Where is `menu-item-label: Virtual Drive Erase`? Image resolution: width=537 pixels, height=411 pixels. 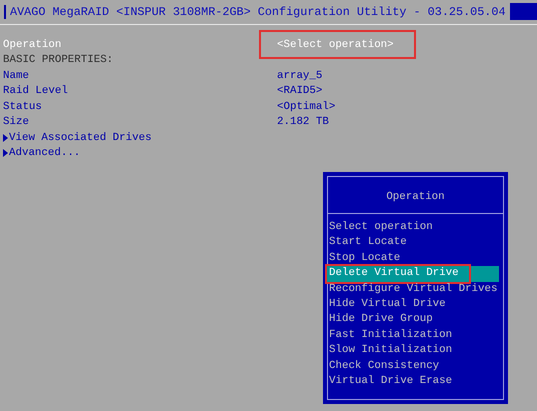
menu-item-label: Virtual Drive Erase is located at coordinates (390, 381).